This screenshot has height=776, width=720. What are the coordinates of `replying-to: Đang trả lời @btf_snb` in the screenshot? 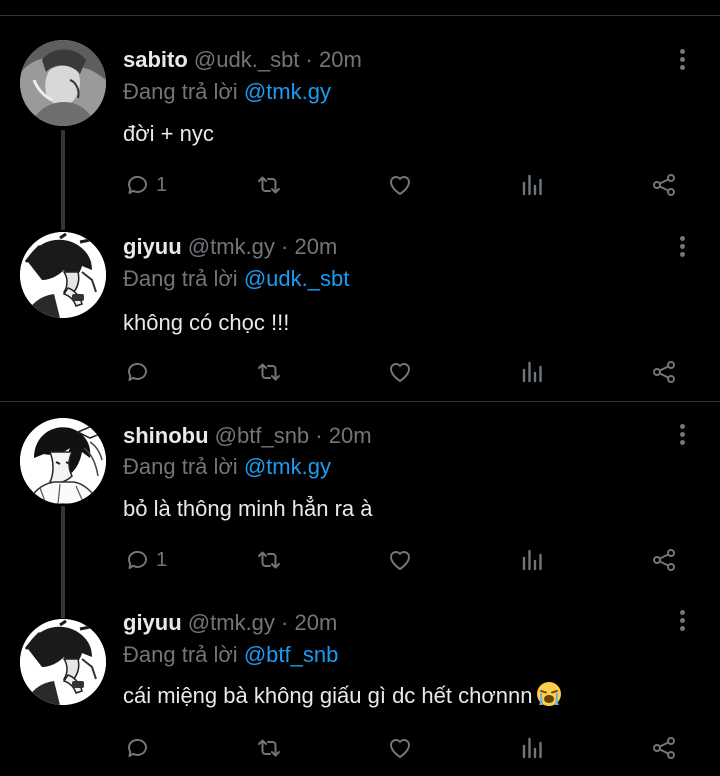 It's located at (230, 655).